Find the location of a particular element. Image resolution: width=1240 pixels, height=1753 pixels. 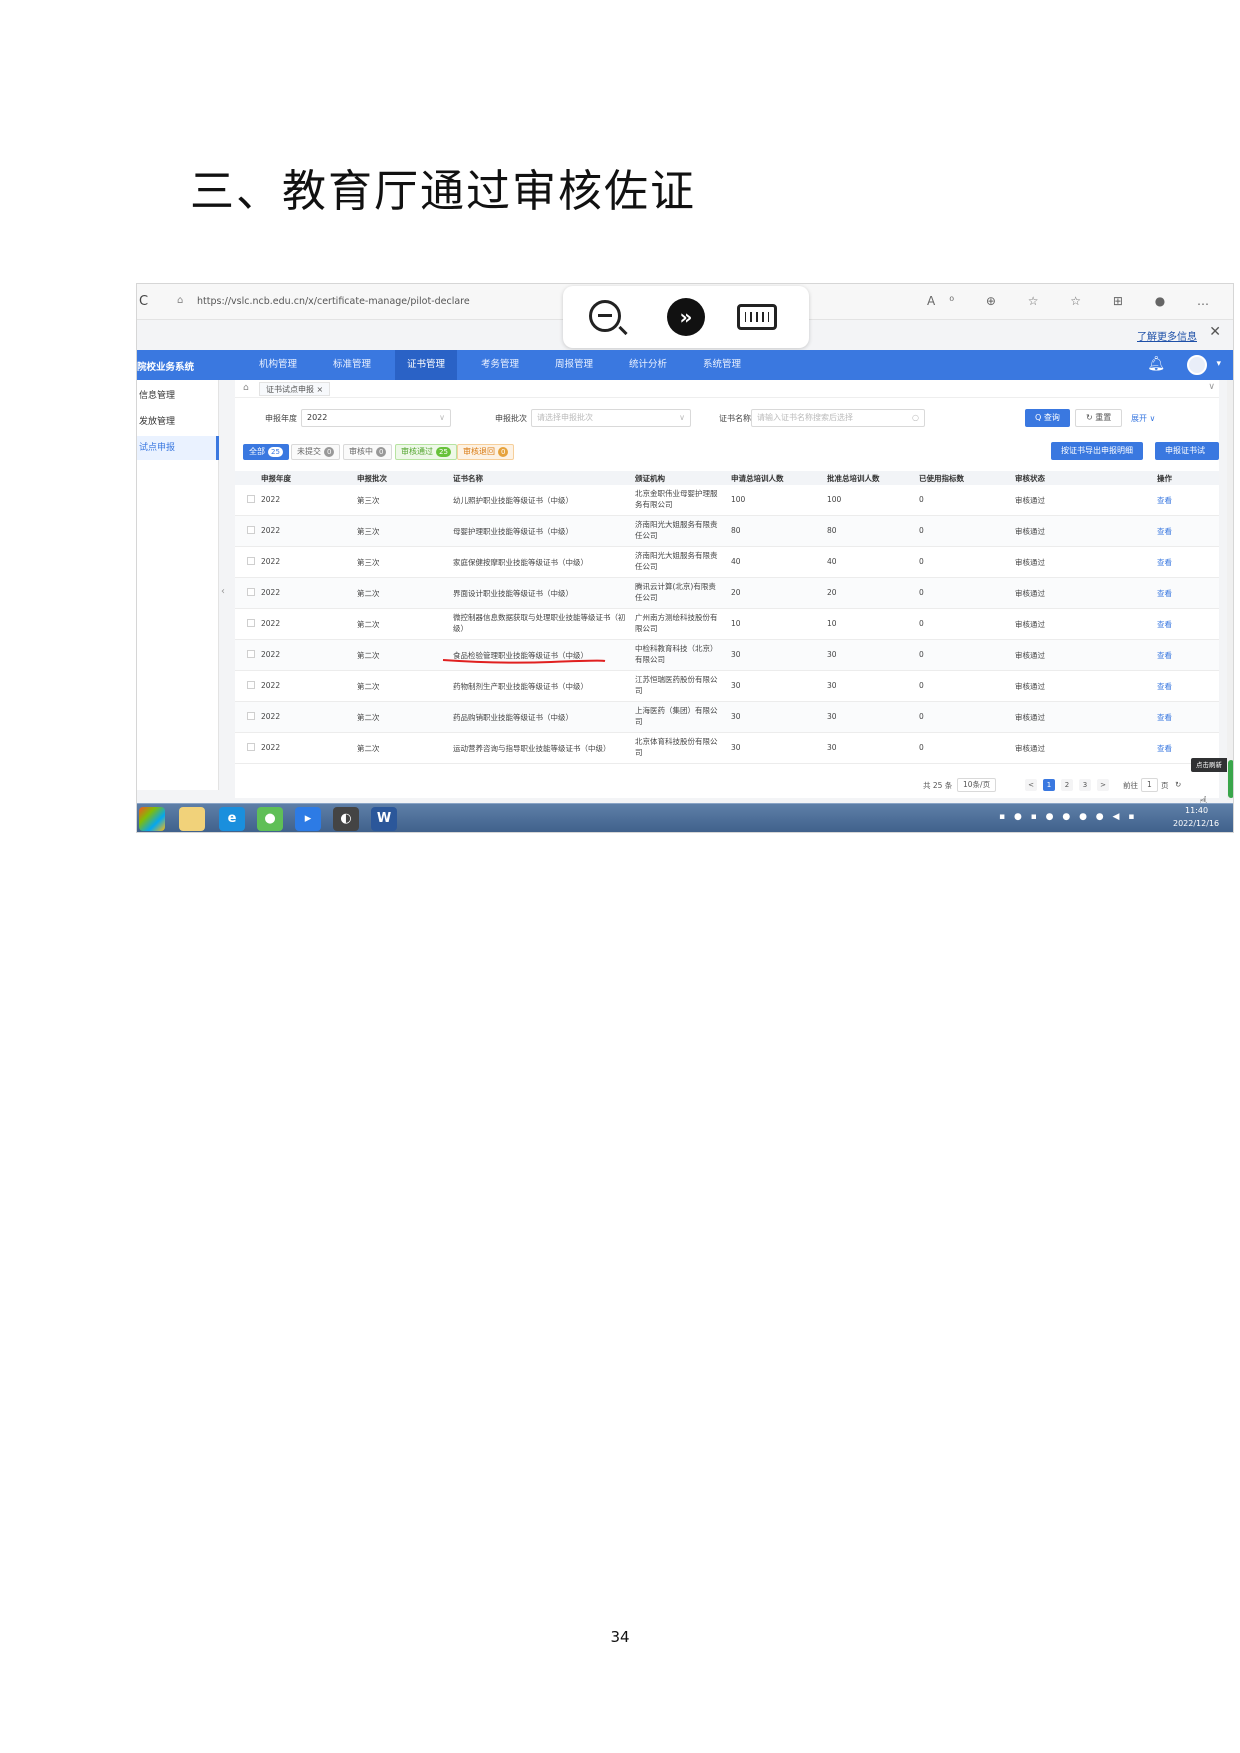

sidebar-item-pilot-declare: 试点申报 is located at coordinates (178, 448).